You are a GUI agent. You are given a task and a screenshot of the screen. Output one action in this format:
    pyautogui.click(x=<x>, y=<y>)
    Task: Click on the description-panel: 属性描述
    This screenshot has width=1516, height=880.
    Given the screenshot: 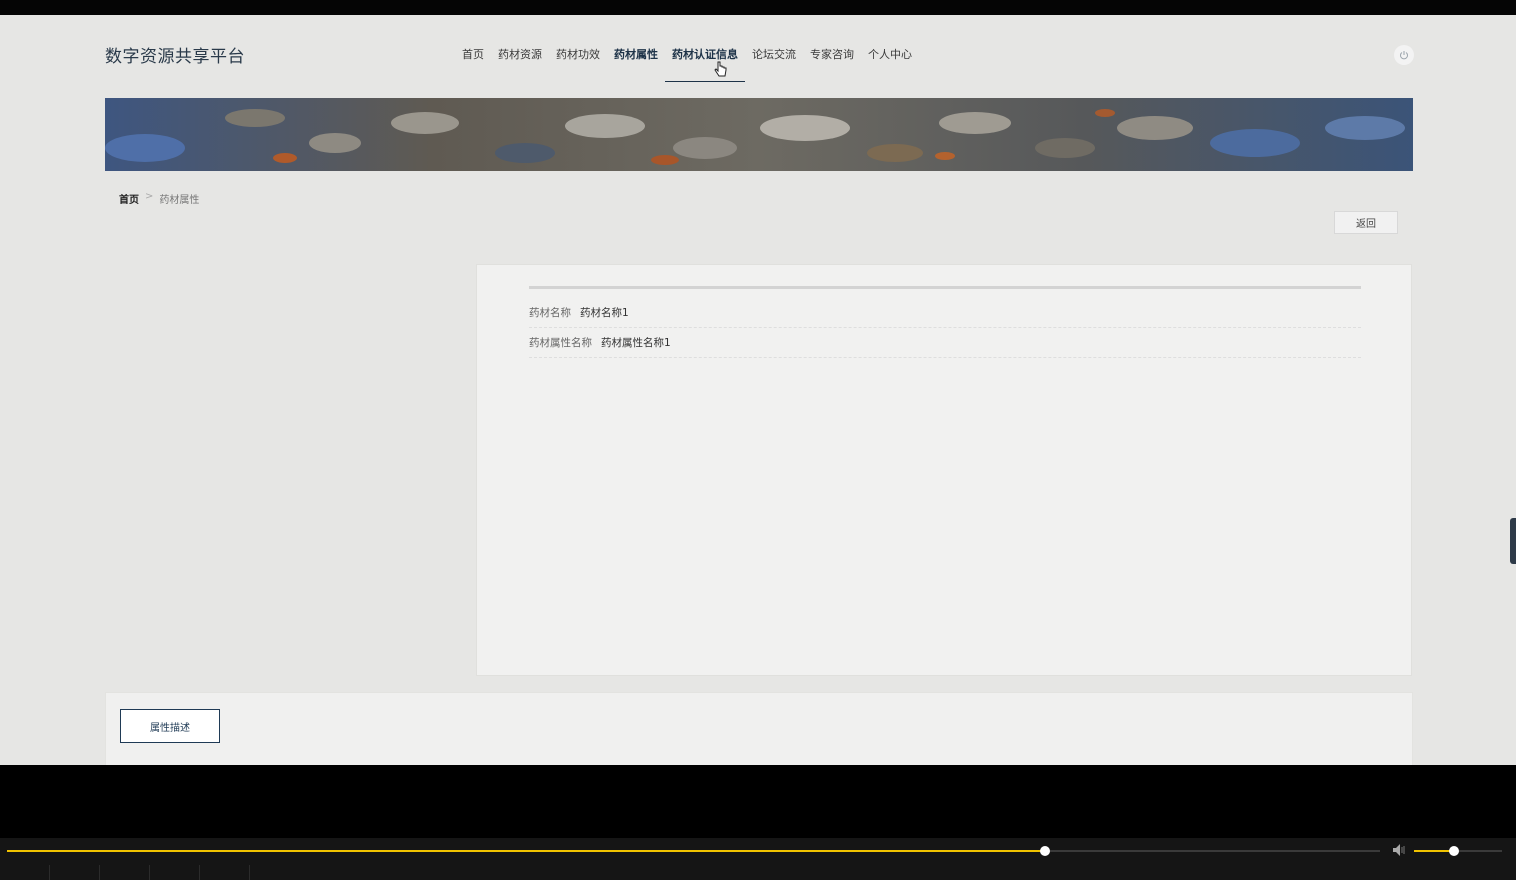 What is the action you would take?
    pyautogui.click(x=759, y=728)
    